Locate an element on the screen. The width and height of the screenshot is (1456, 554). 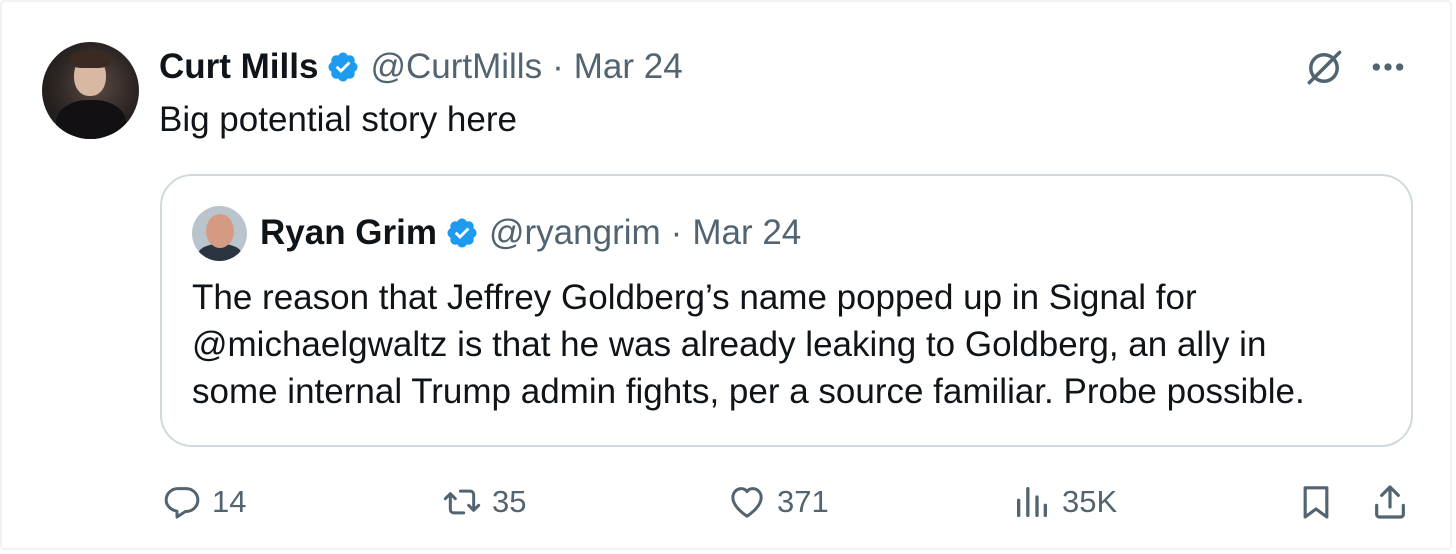
quoted-tweet-date: Mar 24 is located at coordinates (746, 233).